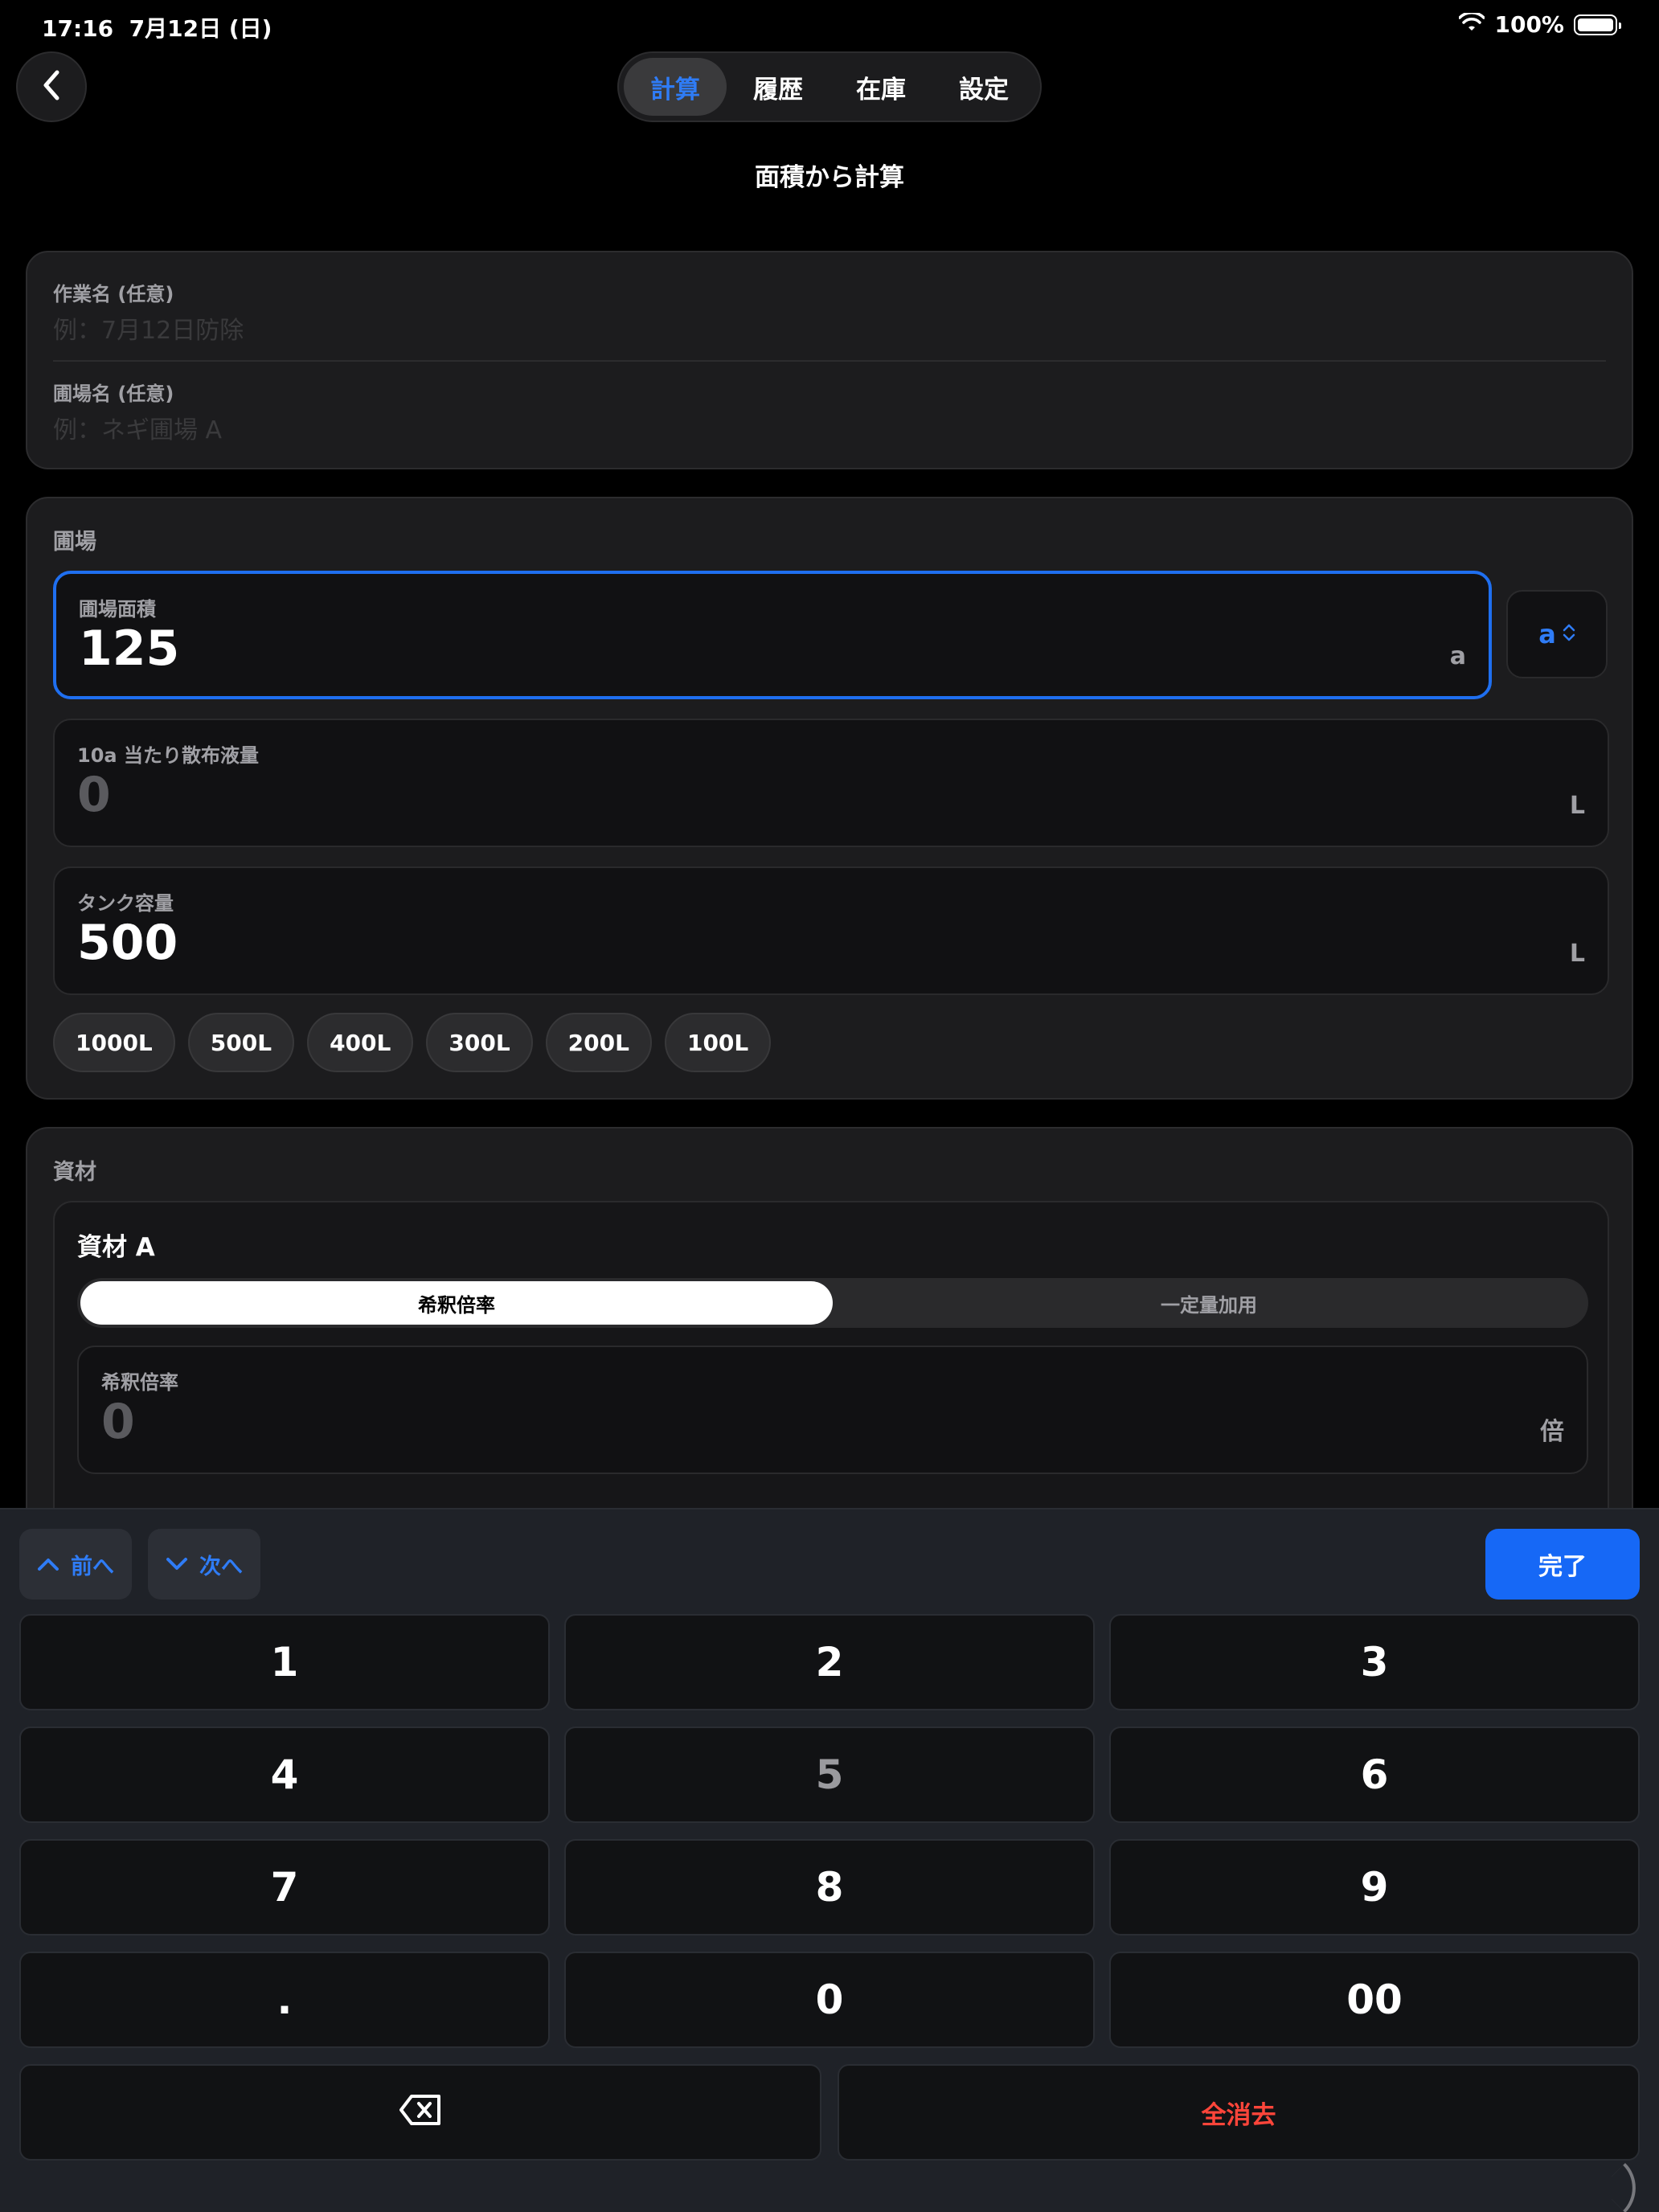 This screenshot has width=1659, height=2212. I want to click on chevron-up-icon, so click(48, 1564).